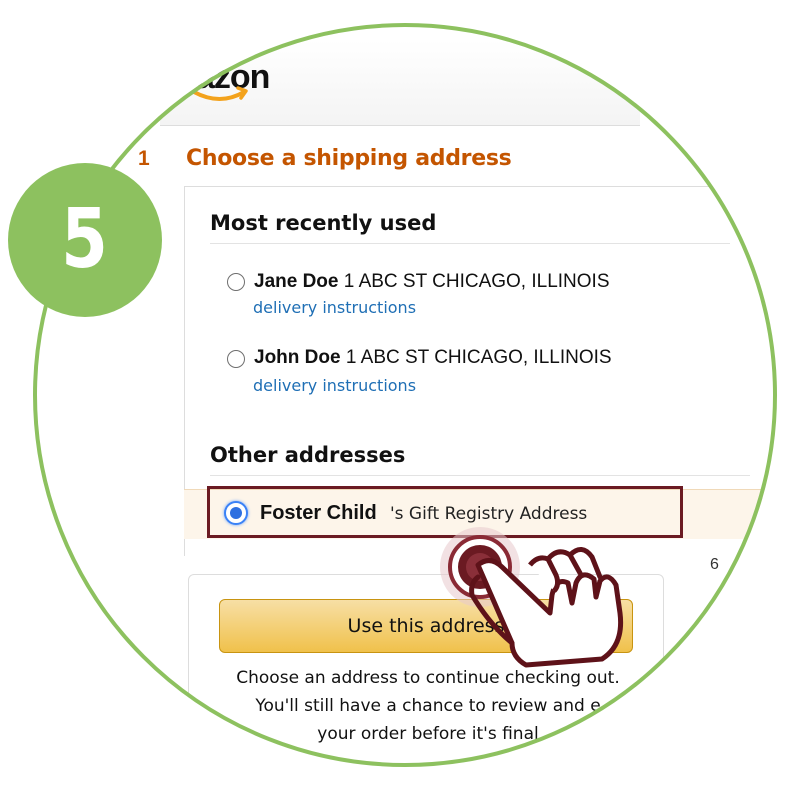 This screenshot has width=800, height=800. I want to click on step-badge: 5, so click(85, 240).